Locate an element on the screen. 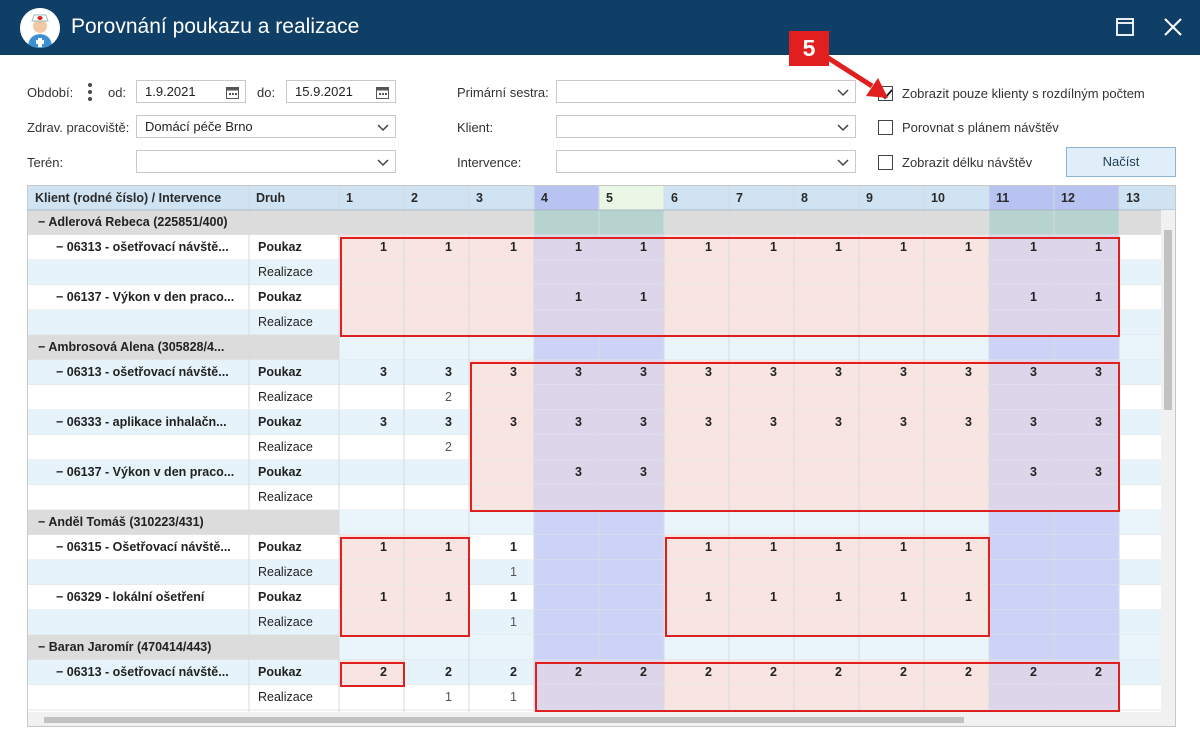  column-header-day: 3 is located at coordinates (501, 198).